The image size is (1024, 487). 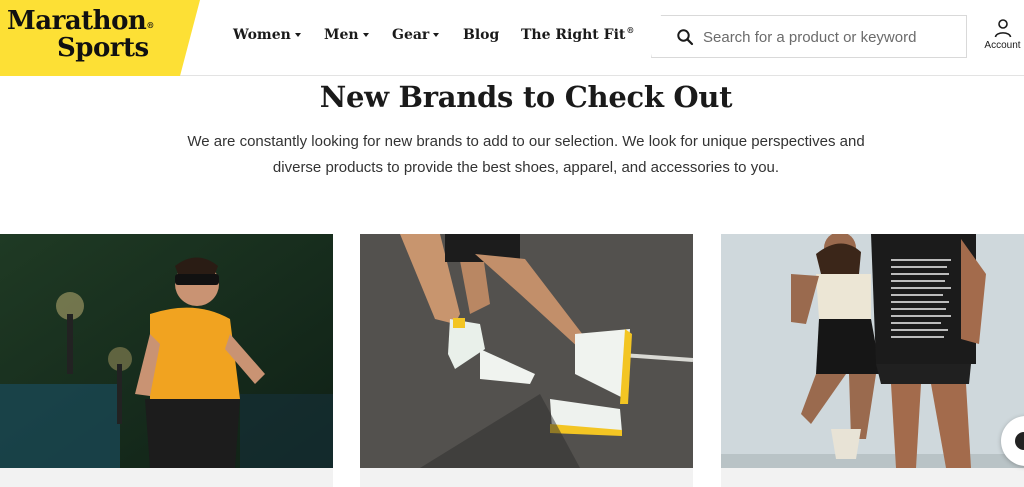 What do you see at coordinates (267, 35) in the screenshot?
I see `nav-women: Women` at bounding box center [267, 35].